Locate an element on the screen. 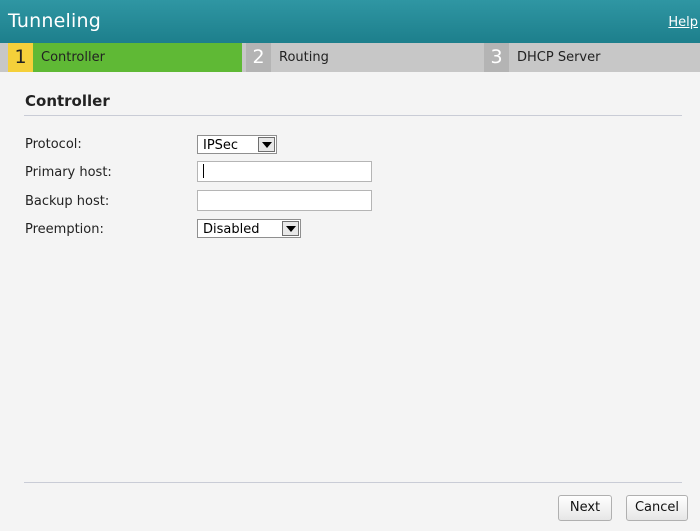 This screenshot has height=531, width=700. protocol-select-value: IPSec is located at coordinates (221, 145).